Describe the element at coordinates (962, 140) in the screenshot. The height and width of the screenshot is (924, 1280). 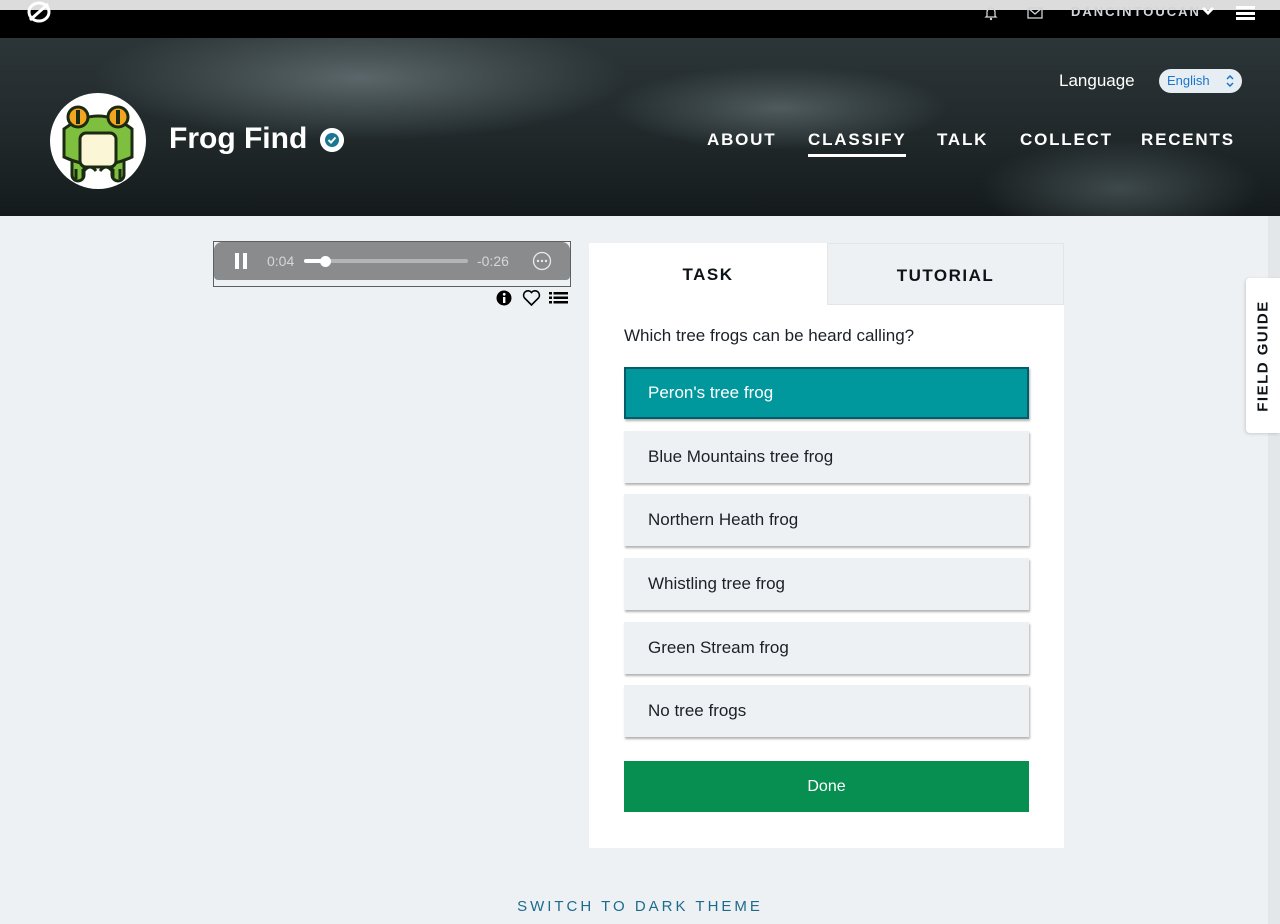
I see `nav-talk: TALK` at that location.